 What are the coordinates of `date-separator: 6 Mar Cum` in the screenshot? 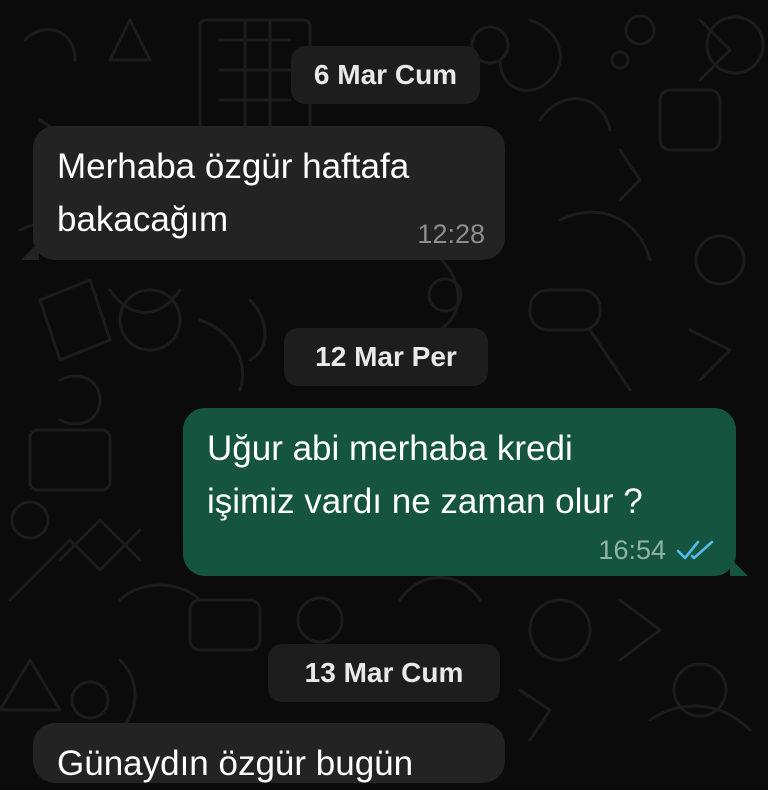 It's located at (385, 75).